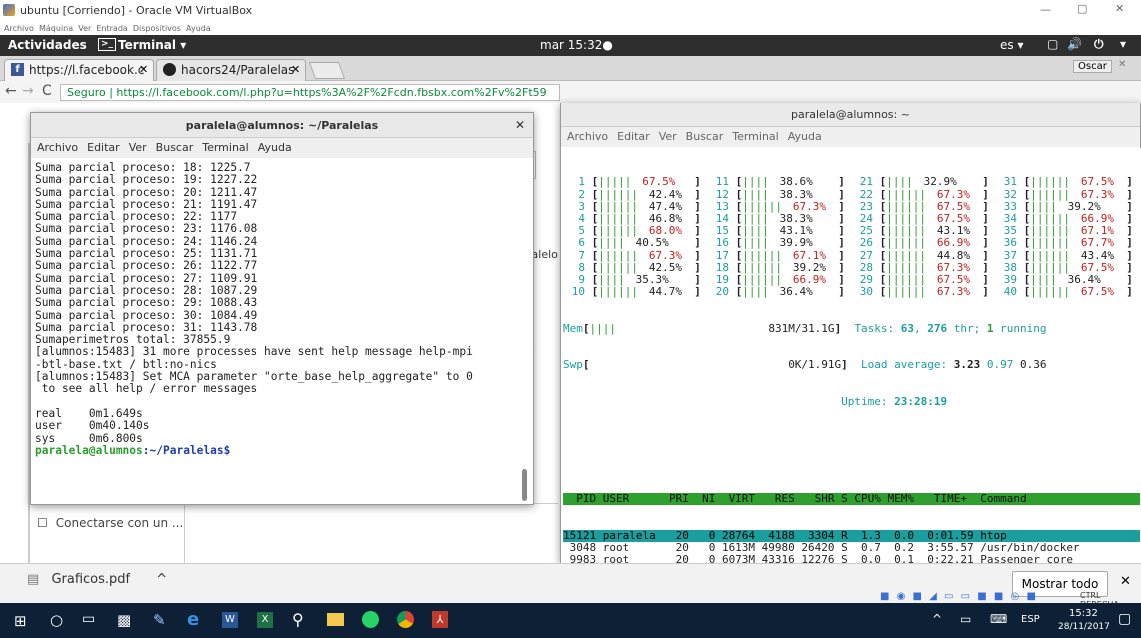 Image resolution: width=1141 pixels, height=638 pixels. Describe the element at coordinates (17, 69) in the screenshot. I see `facebook-icon: f` at that location.